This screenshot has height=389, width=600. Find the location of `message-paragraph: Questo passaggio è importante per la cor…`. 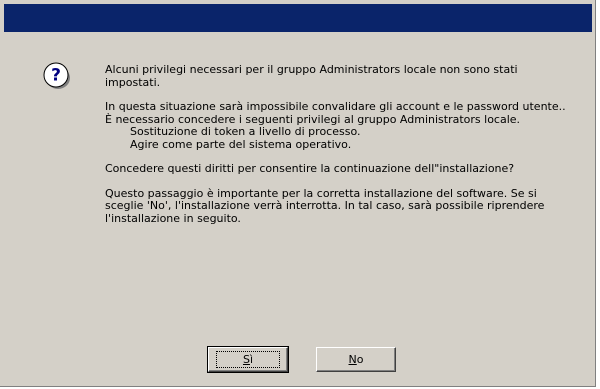

message-paragraph: Questo passaggio è importante per la cor… is located at coordinates (325, 205).